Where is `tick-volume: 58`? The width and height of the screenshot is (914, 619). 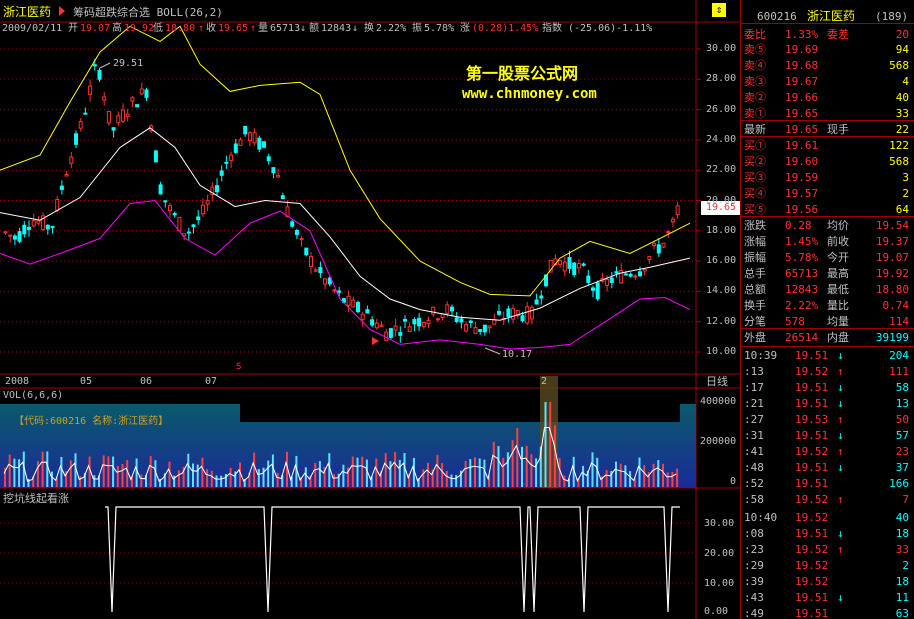 tick-volume: 58 is located at coordinates (902, 387).